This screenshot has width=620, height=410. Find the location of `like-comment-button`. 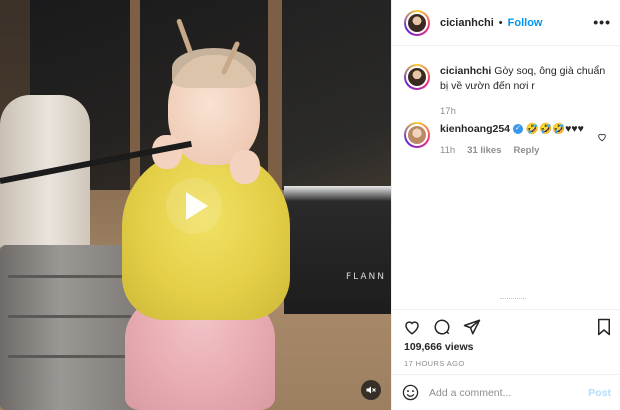

like-comment-button is located at coordinates (602, 138).